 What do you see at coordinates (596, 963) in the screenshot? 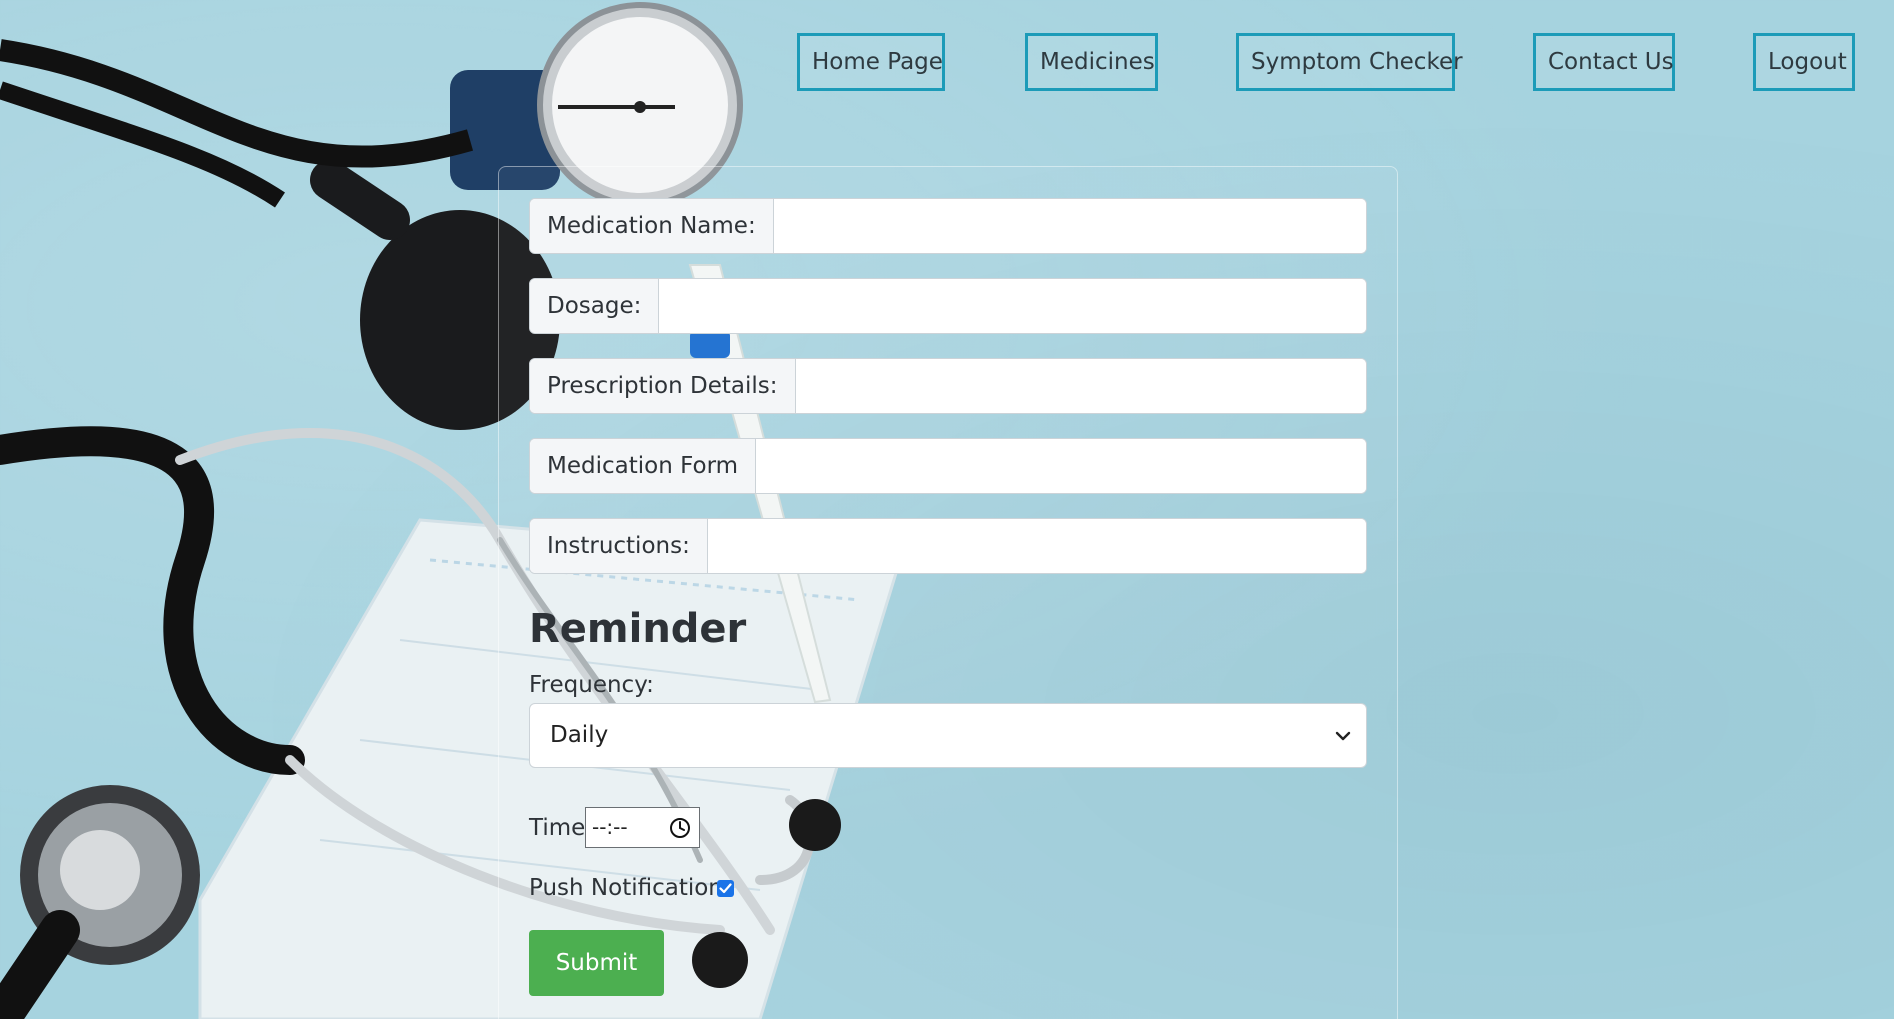
I see `submit-button: Submit` at bounding box center [596, 963].